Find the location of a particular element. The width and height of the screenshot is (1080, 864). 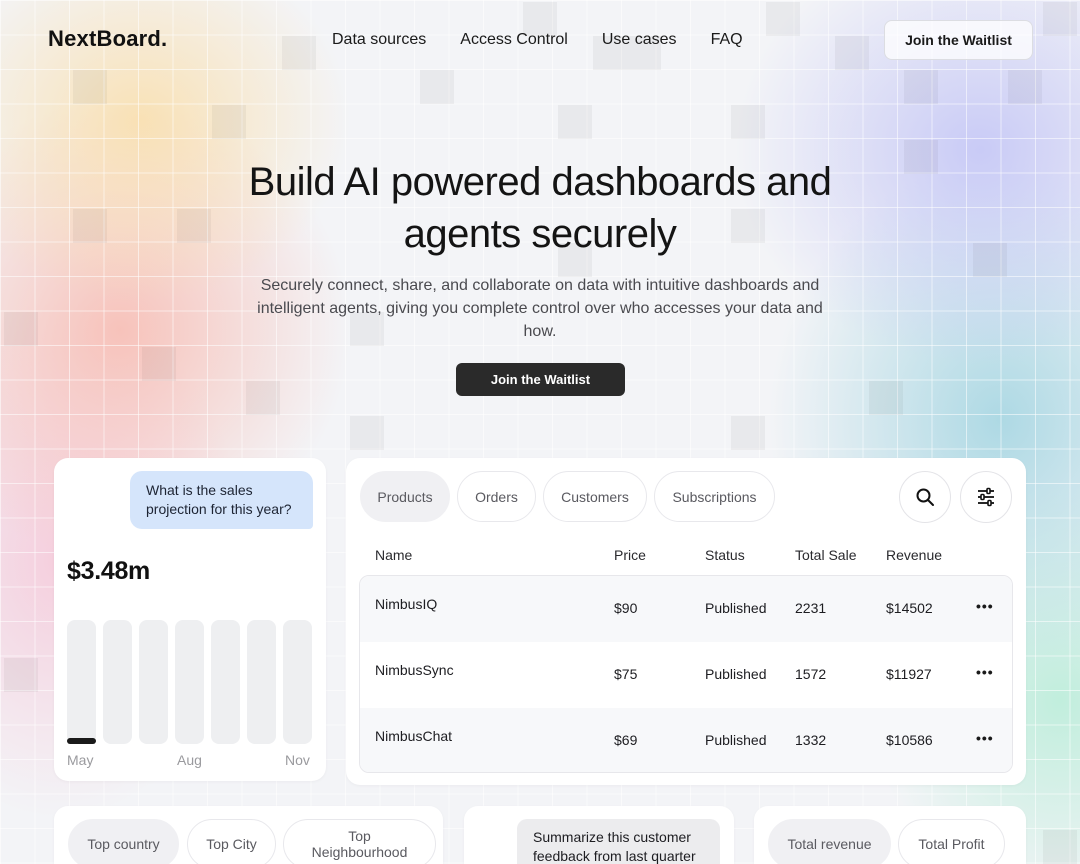

sales-projection-value: $3.48m is located at coordinates (108, 571).